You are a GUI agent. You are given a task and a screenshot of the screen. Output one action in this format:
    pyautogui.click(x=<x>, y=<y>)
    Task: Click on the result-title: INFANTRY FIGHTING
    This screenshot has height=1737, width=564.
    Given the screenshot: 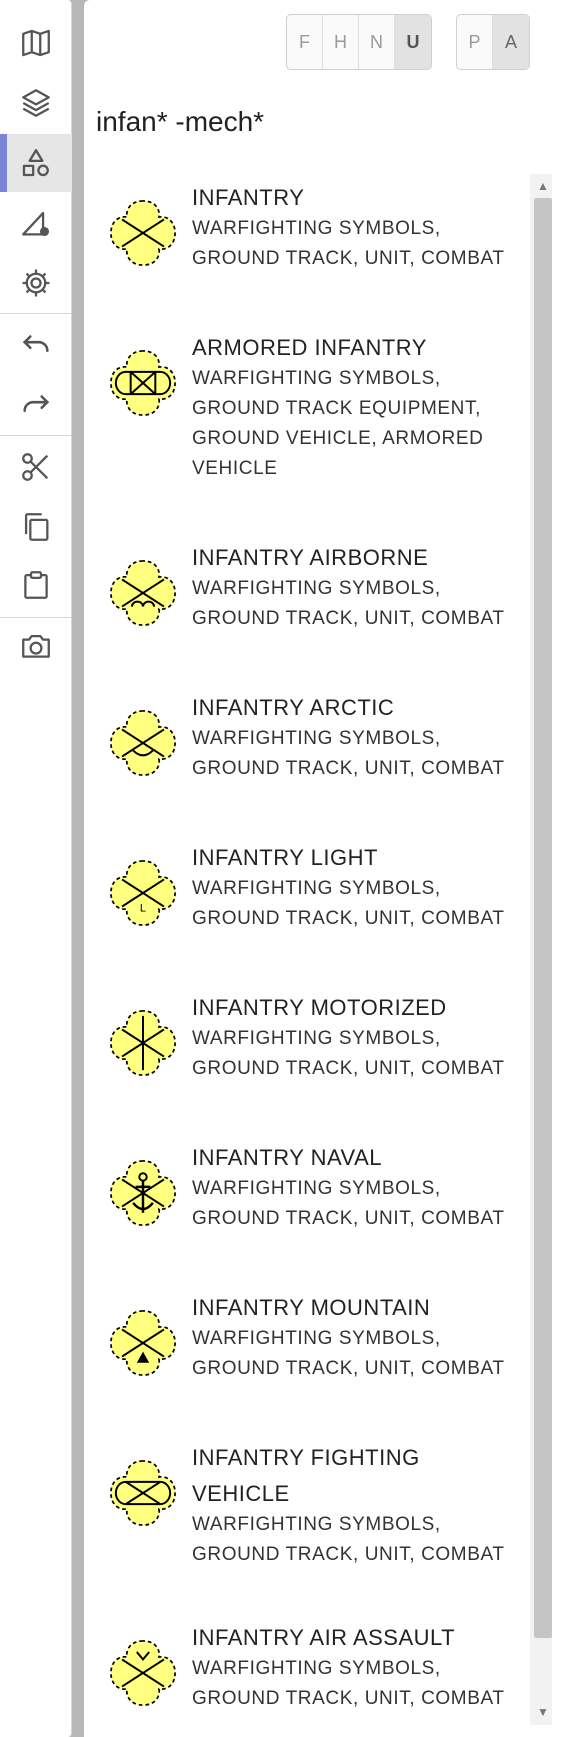 What is the action you would take?
    pyautogui.click(x=306, y=1457)
    